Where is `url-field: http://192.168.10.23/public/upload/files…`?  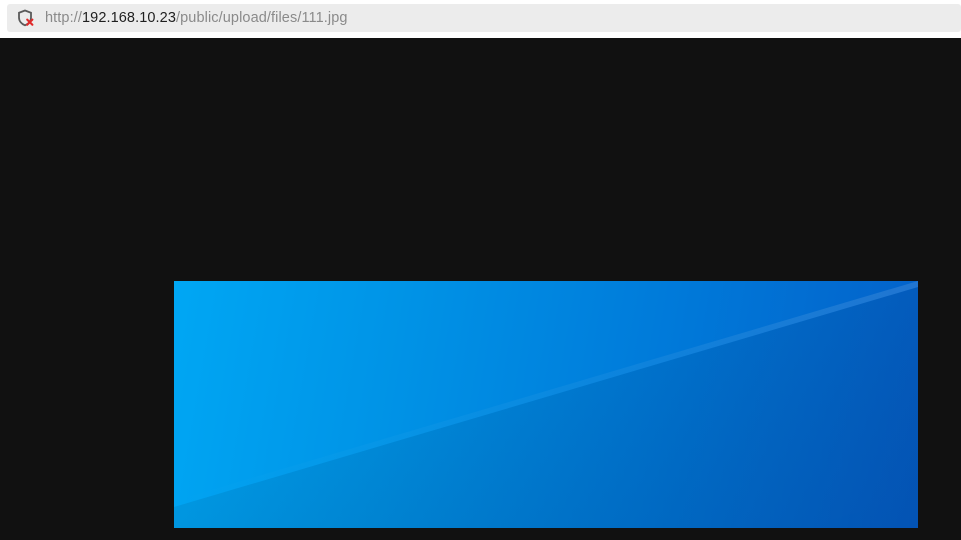
url-field: http://192.168.10.23/public/upload/files… is located at coordinates (484, 18).